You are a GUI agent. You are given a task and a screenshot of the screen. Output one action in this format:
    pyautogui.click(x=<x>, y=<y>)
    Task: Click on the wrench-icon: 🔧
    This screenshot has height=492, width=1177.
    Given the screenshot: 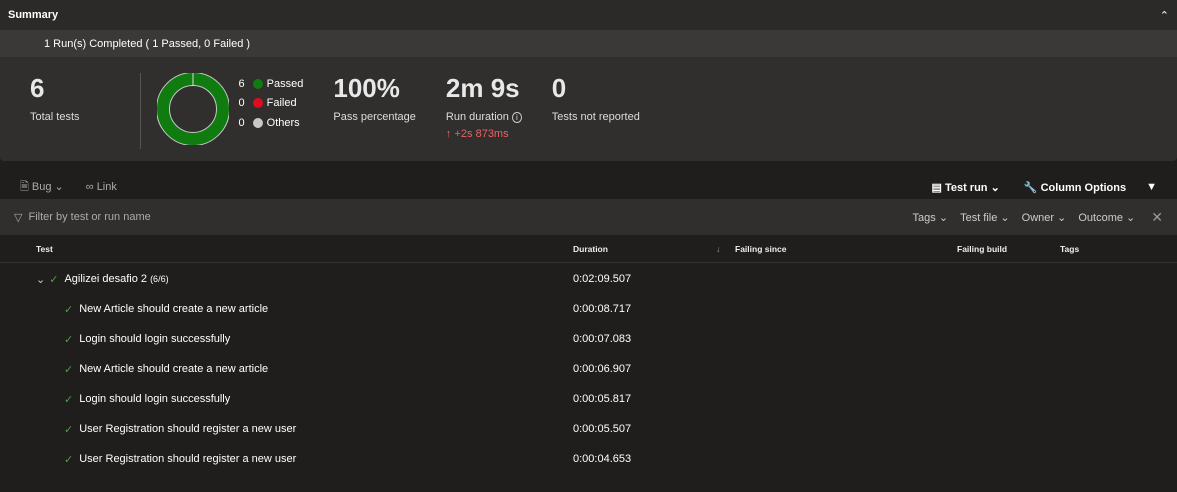 What is the action you would take?
    pyautogui.click(x=1030, y=187)
    